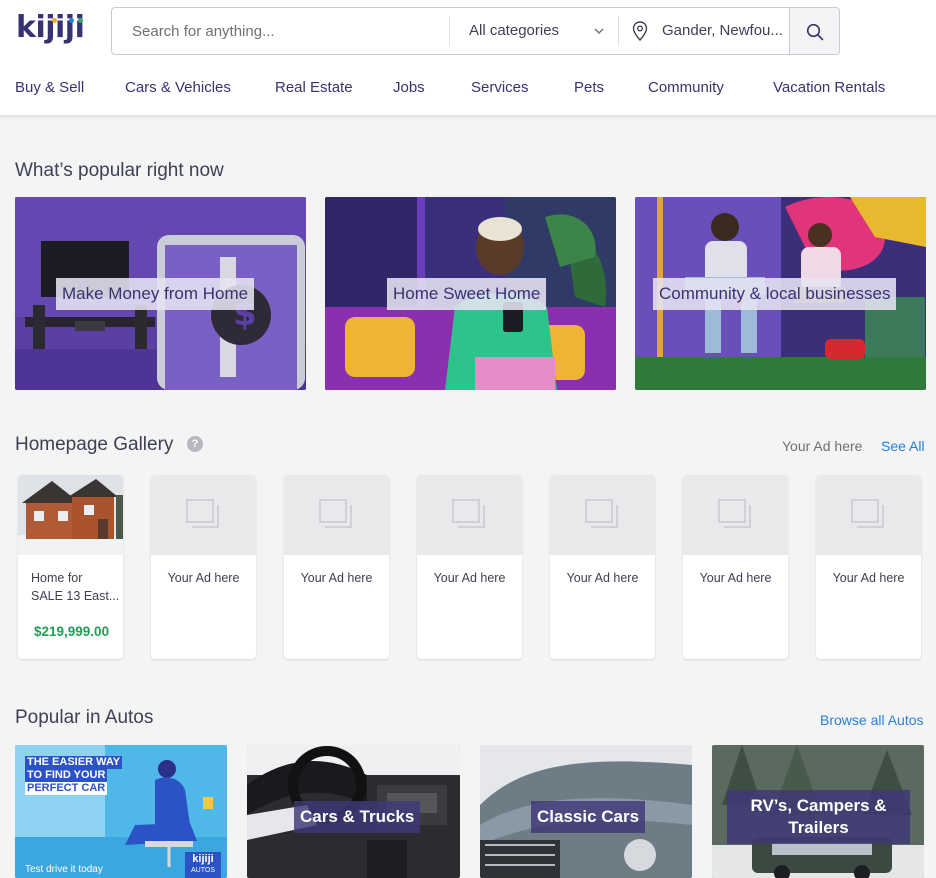 Image resolution: width=936 pixels, height=878 pixels. I want to click on listing-price: $219,999.00, so click(72, 631).